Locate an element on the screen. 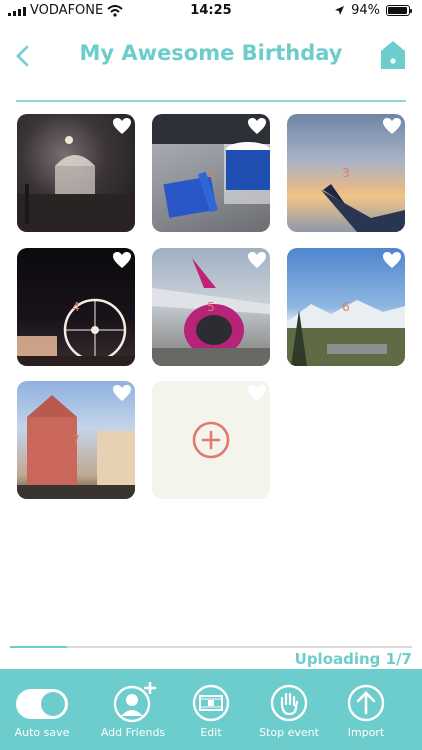 This screenshot has width=422, height=750. photo-number: 4 is located at coordinates (76, 307).